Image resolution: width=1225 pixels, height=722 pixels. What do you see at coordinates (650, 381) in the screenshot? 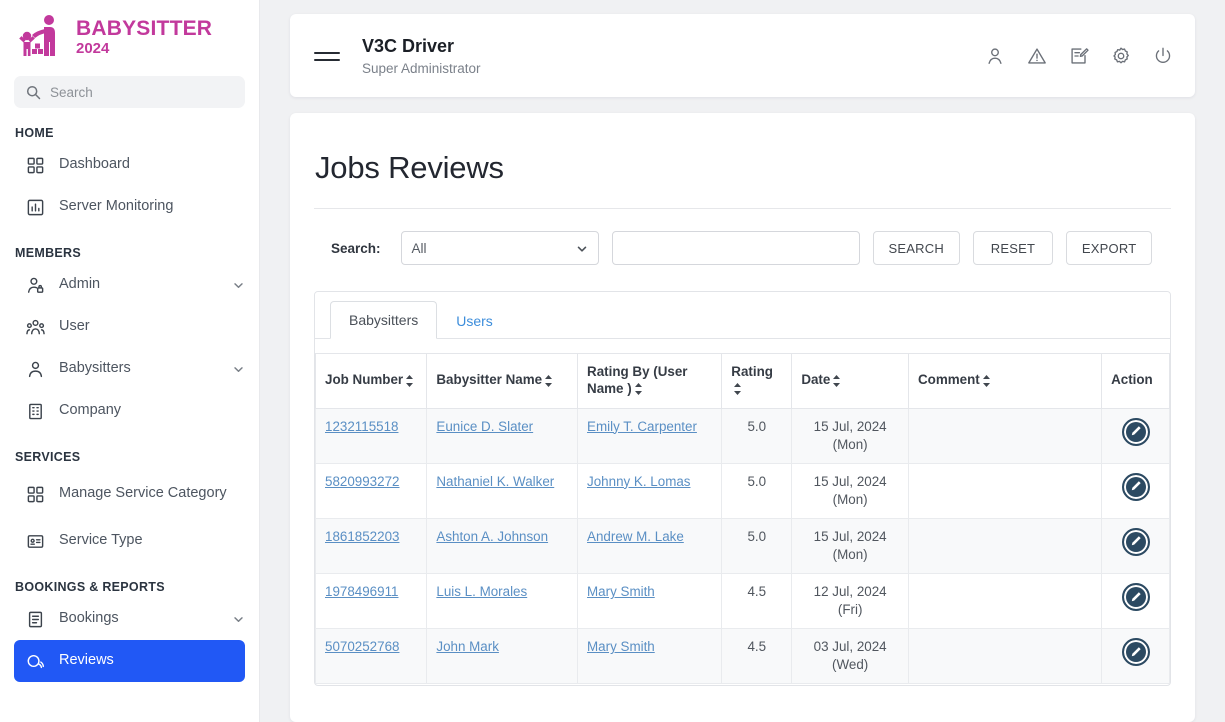
I see `col-rating-by: Rating By (User Name )` at bounding box center [650, 381].